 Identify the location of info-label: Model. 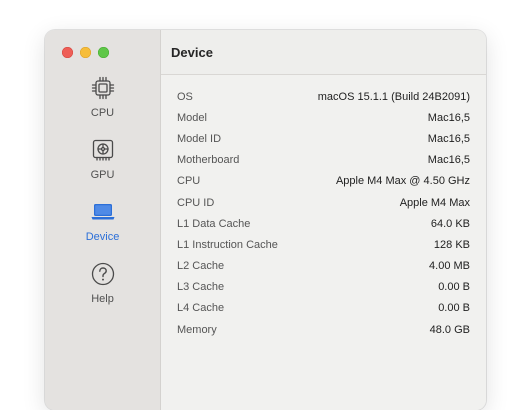
(192, 117).